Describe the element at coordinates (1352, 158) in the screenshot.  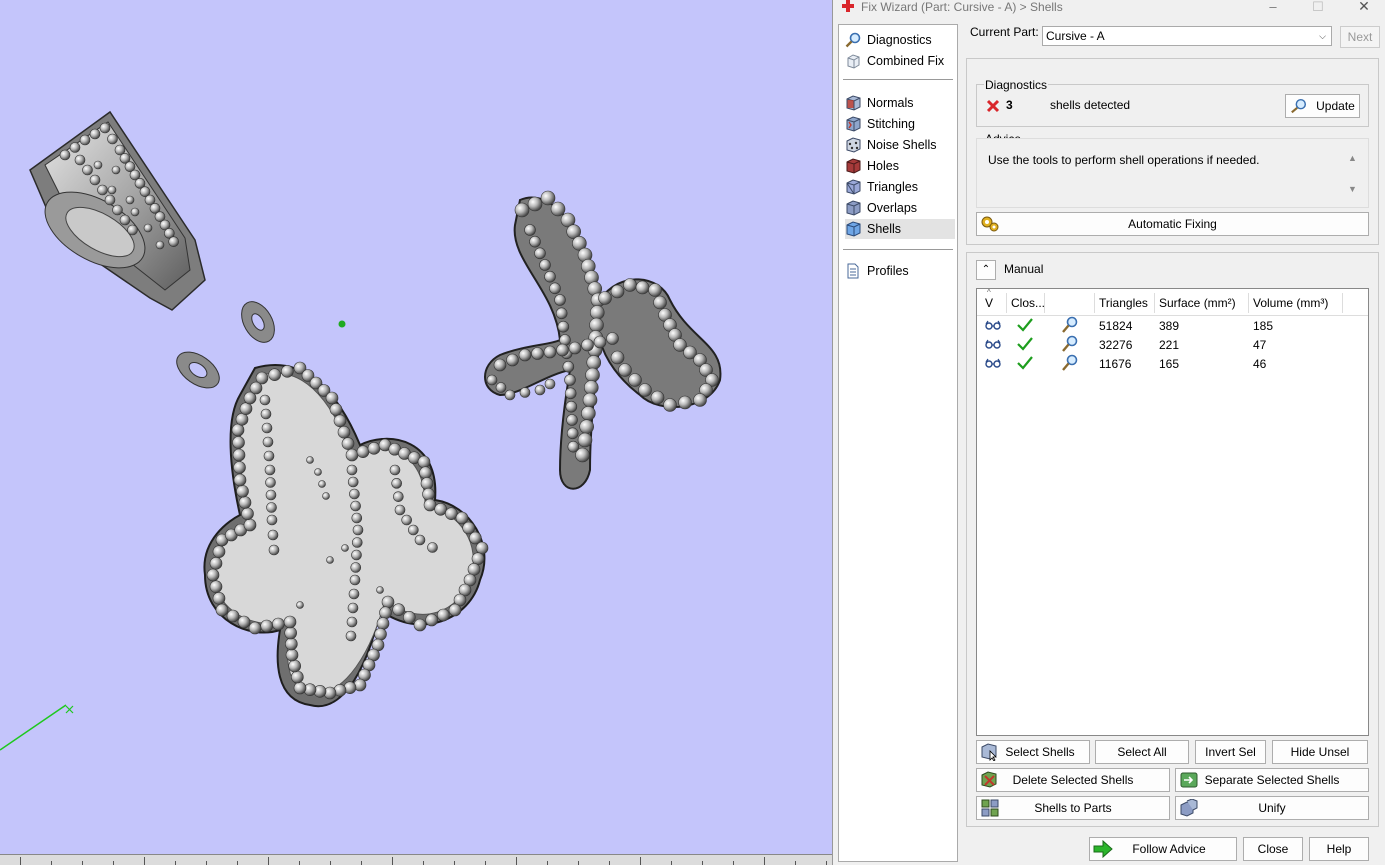
I see `scroll-up-icon: ▲` at that location.